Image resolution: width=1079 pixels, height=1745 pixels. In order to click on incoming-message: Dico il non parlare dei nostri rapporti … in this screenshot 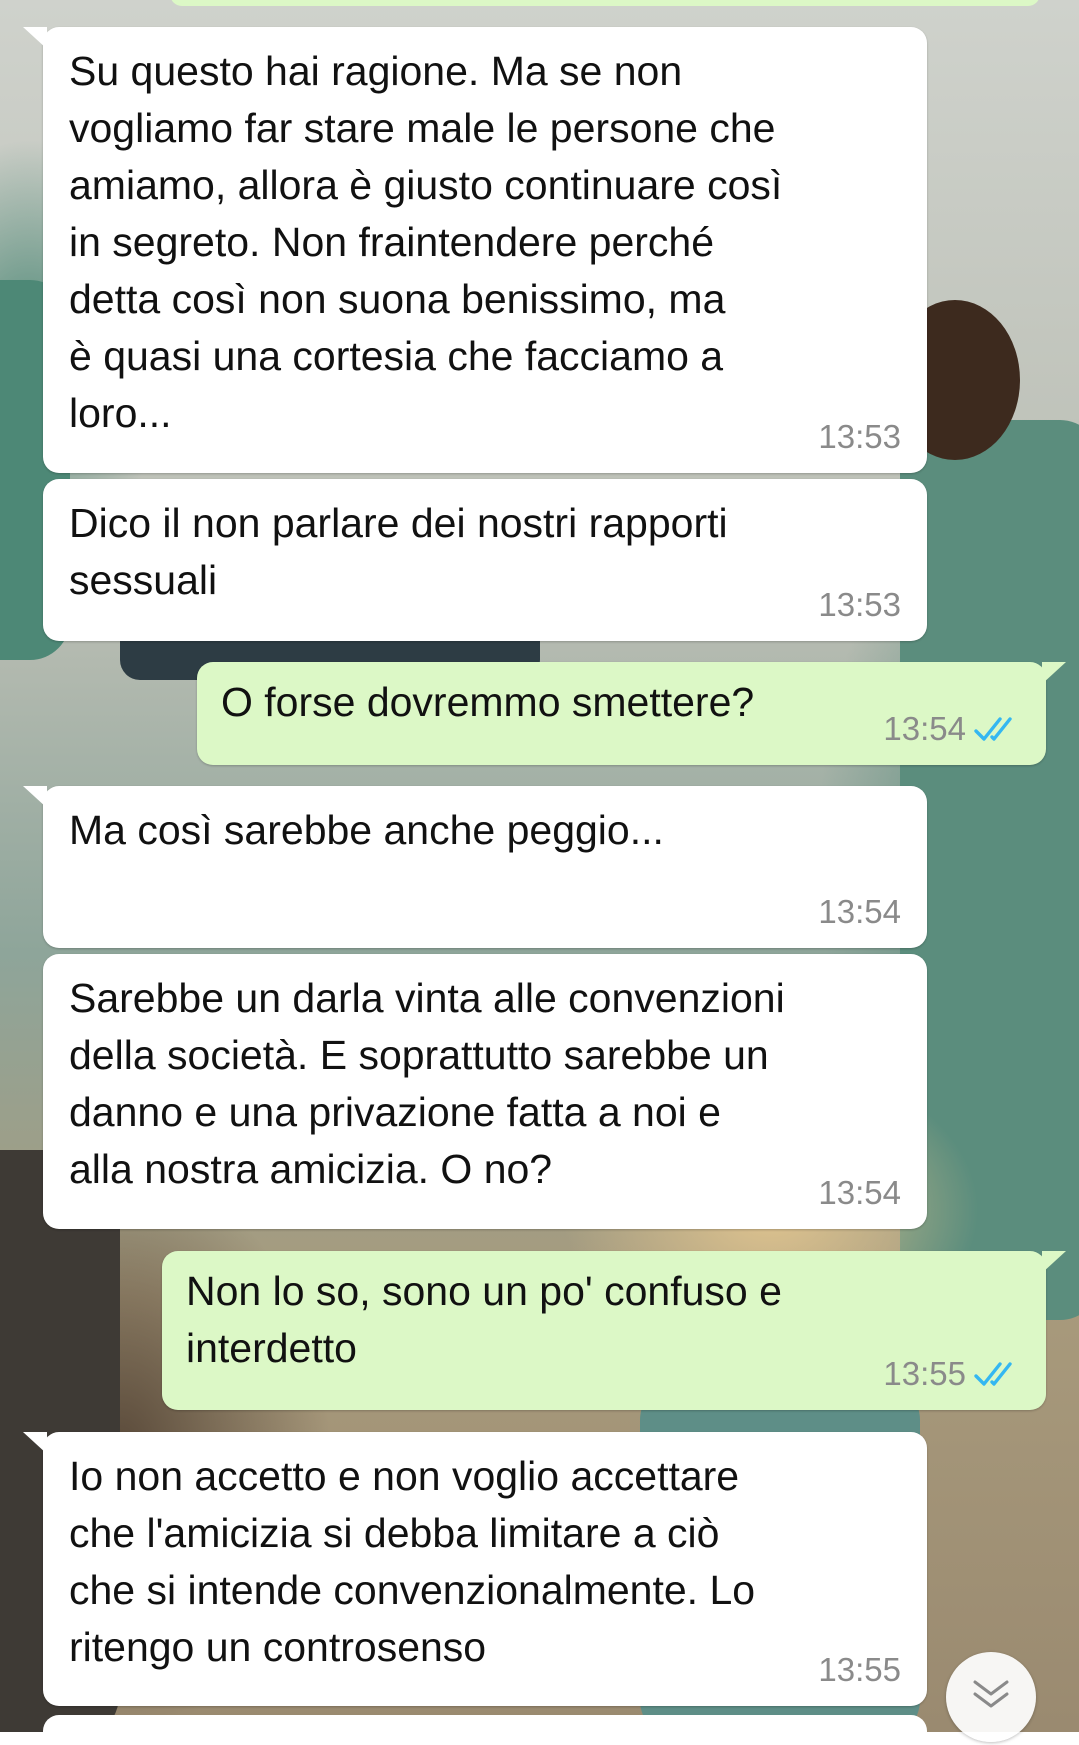, I will do `click(485, 560)`.